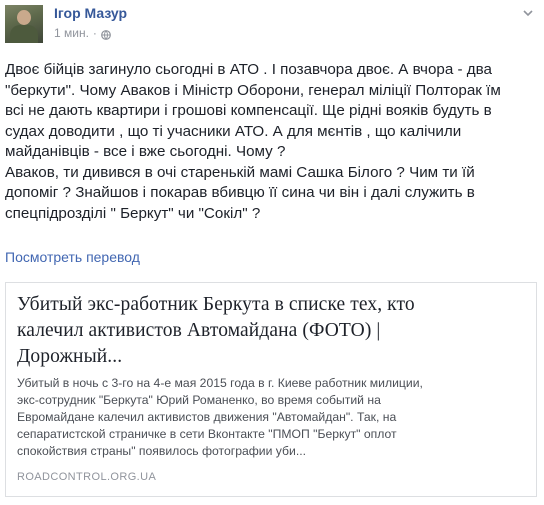 This screenshot has height=505, width=544. Describe the element at coordinates (106, 34) in the screenshot. I see `globe-icon` at that location.